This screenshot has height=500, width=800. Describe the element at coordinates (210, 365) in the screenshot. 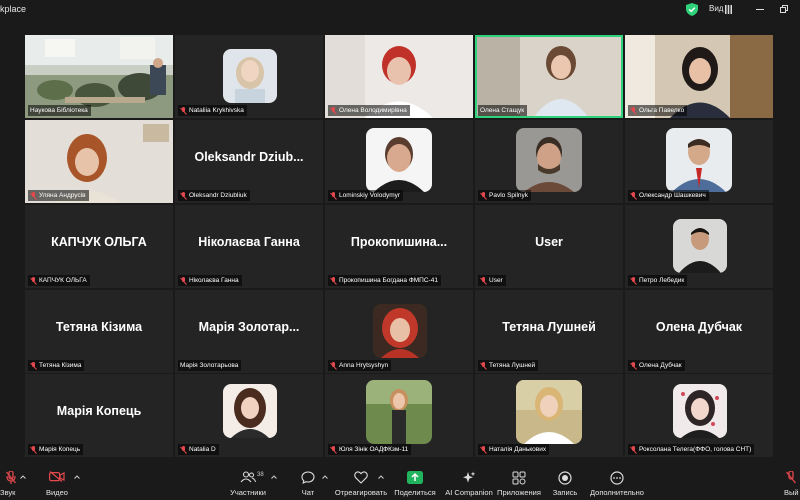

I see `participant-name: Марія Золотарьова` at that location.